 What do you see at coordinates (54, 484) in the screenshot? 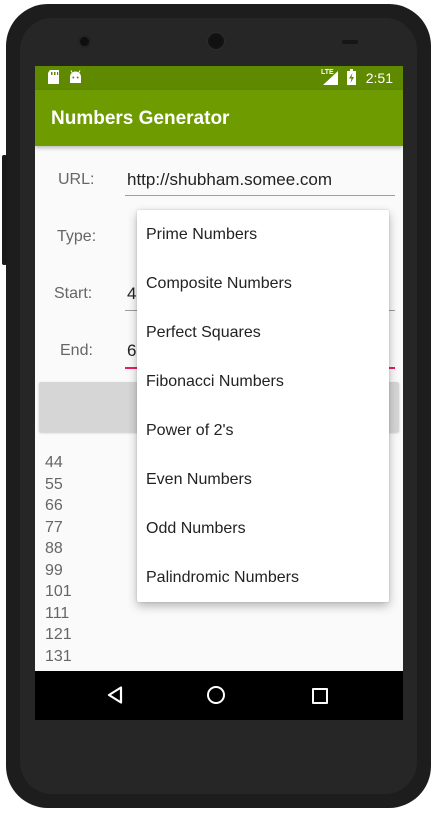
I see `list-item: 55` at bounding box center [54, 484].